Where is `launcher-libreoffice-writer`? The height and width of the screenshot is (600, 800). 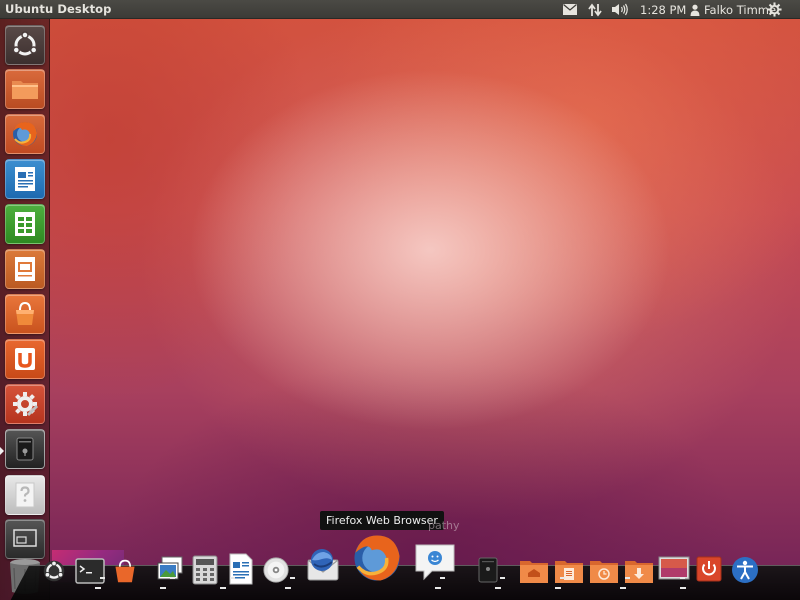
launcher-libreoffice-writer is located at coordinates (25, 179).